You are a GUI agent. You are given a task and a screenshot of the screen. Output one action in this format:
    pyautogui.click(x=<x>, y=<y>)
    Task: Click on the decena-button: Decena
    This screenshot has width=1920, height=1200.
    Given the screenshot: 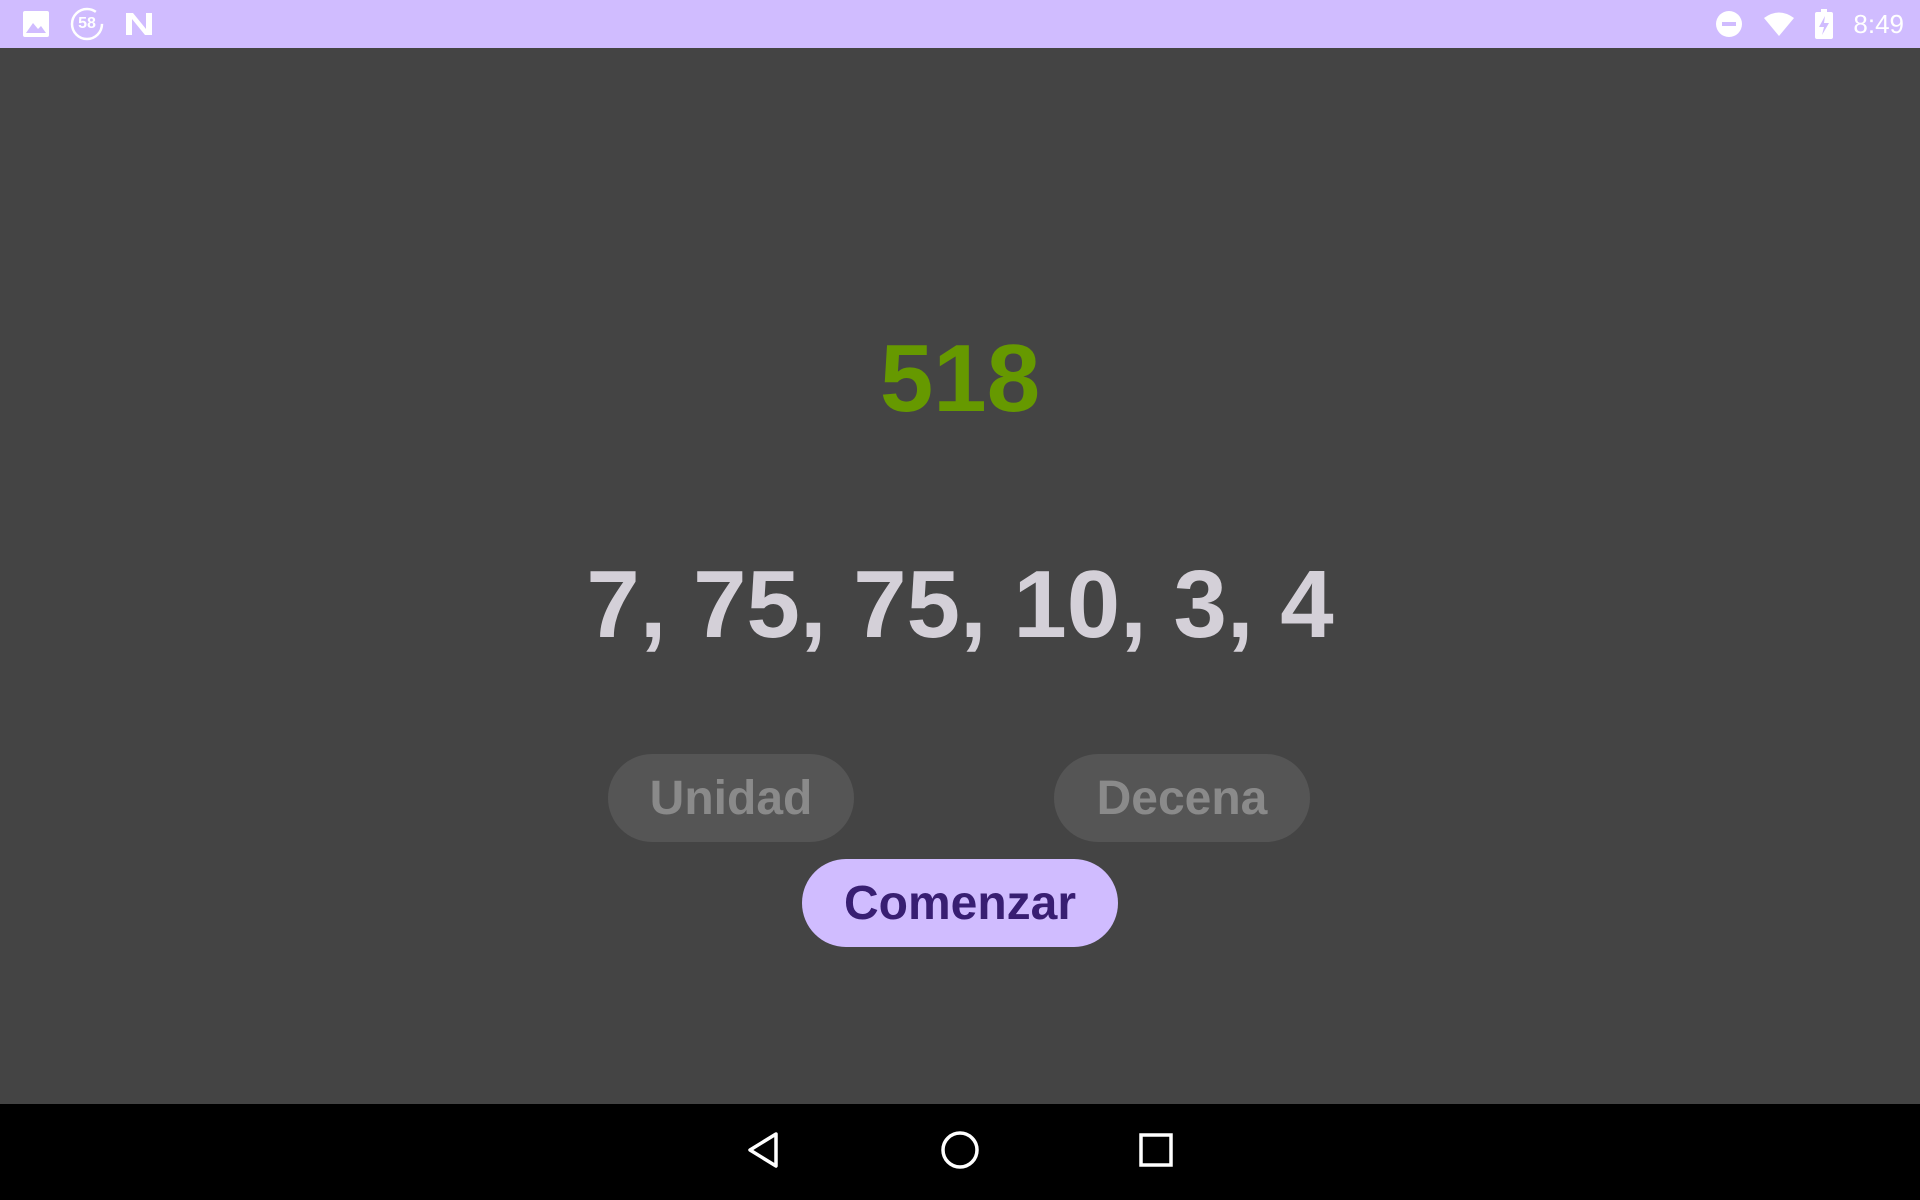 What is the action you would take?
    pyautogui.click(x=1182, y=798)
    